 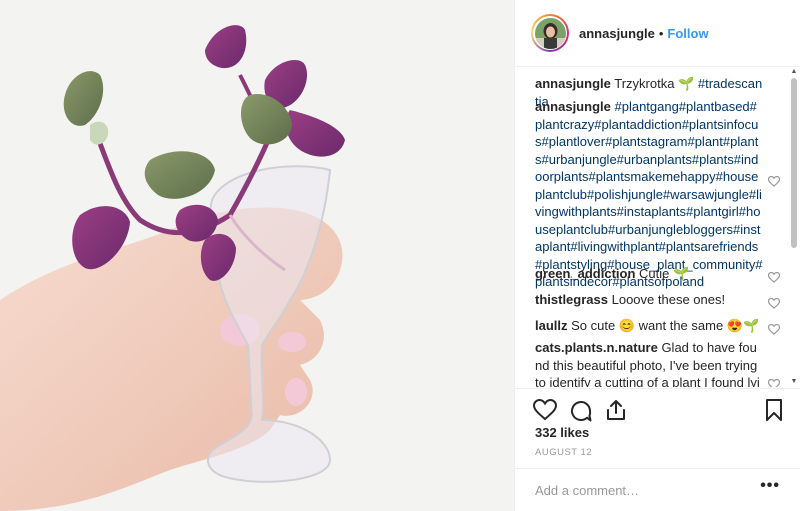 What do you see at coordinates (770, 486) in the screenshot?
I see `more-options-icon: •••` at bounding box center [770, 486].